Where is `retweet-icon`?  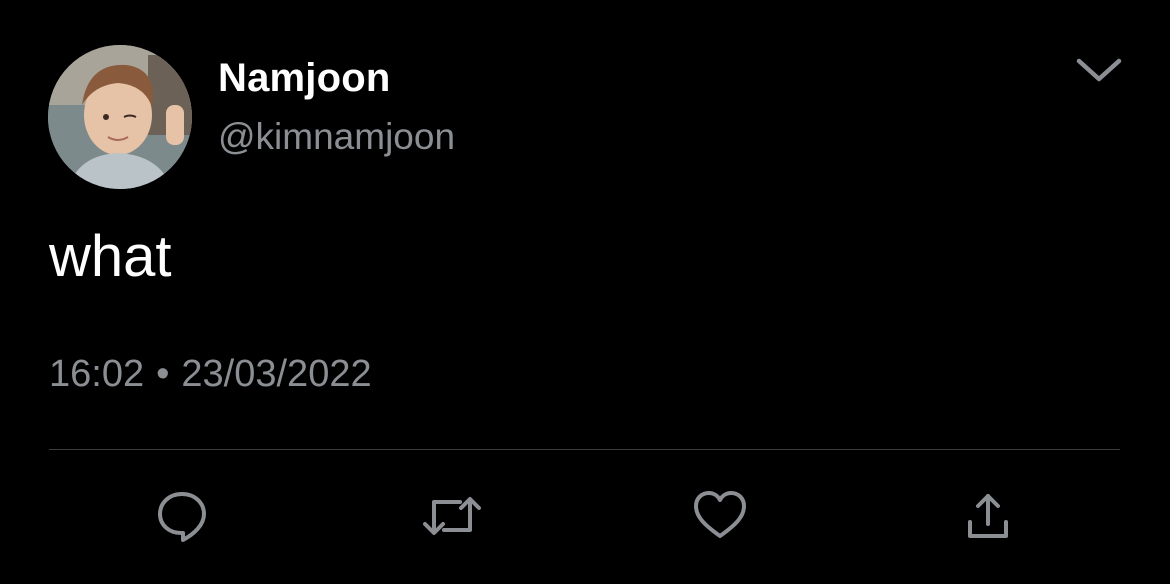 retweet-icon is located at coordinates (452, 516).